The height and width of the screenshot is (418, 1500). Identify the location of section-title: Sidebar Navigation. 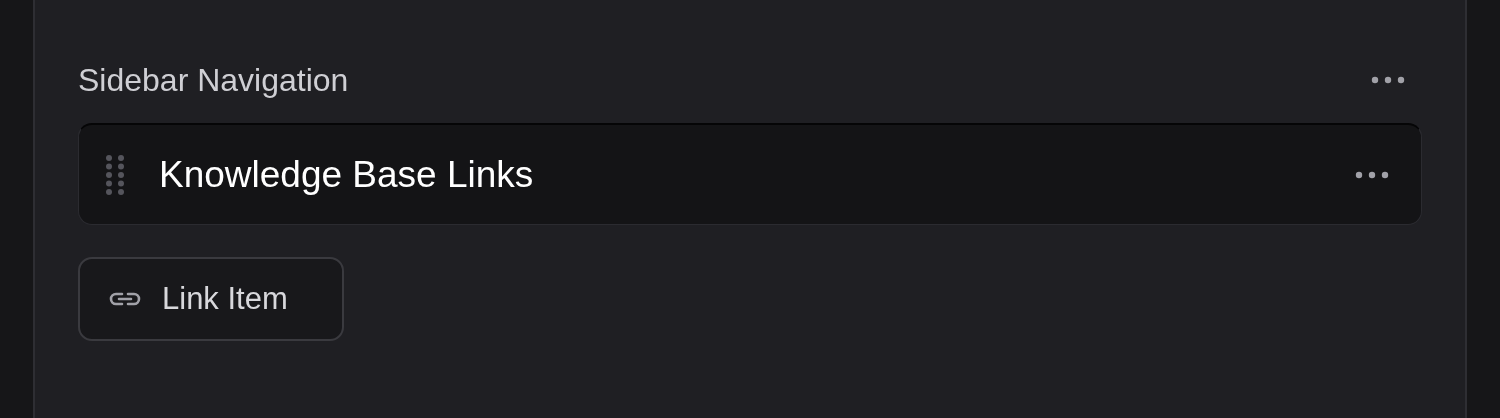
(213, 80).